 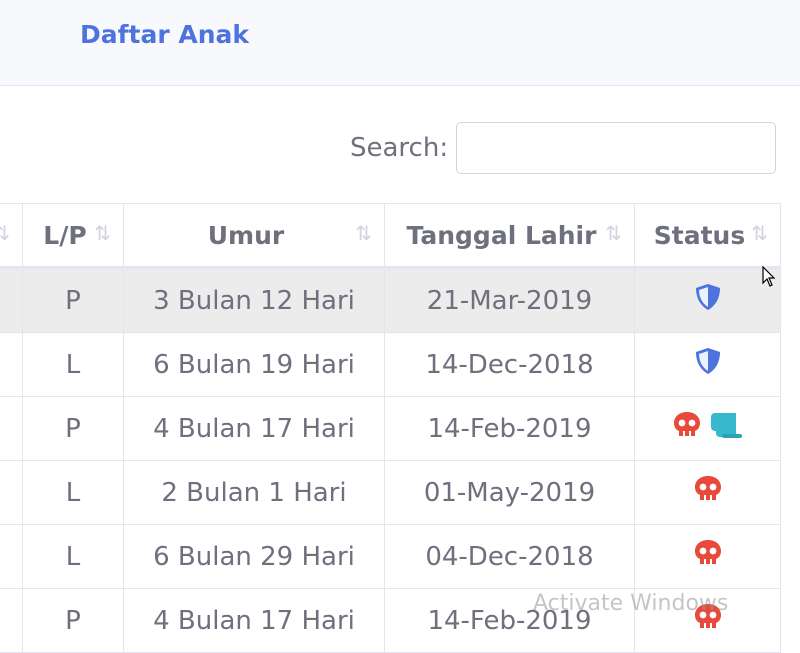 I want to click on top-bar: Daftar Anak, so click(x=400, y=43).